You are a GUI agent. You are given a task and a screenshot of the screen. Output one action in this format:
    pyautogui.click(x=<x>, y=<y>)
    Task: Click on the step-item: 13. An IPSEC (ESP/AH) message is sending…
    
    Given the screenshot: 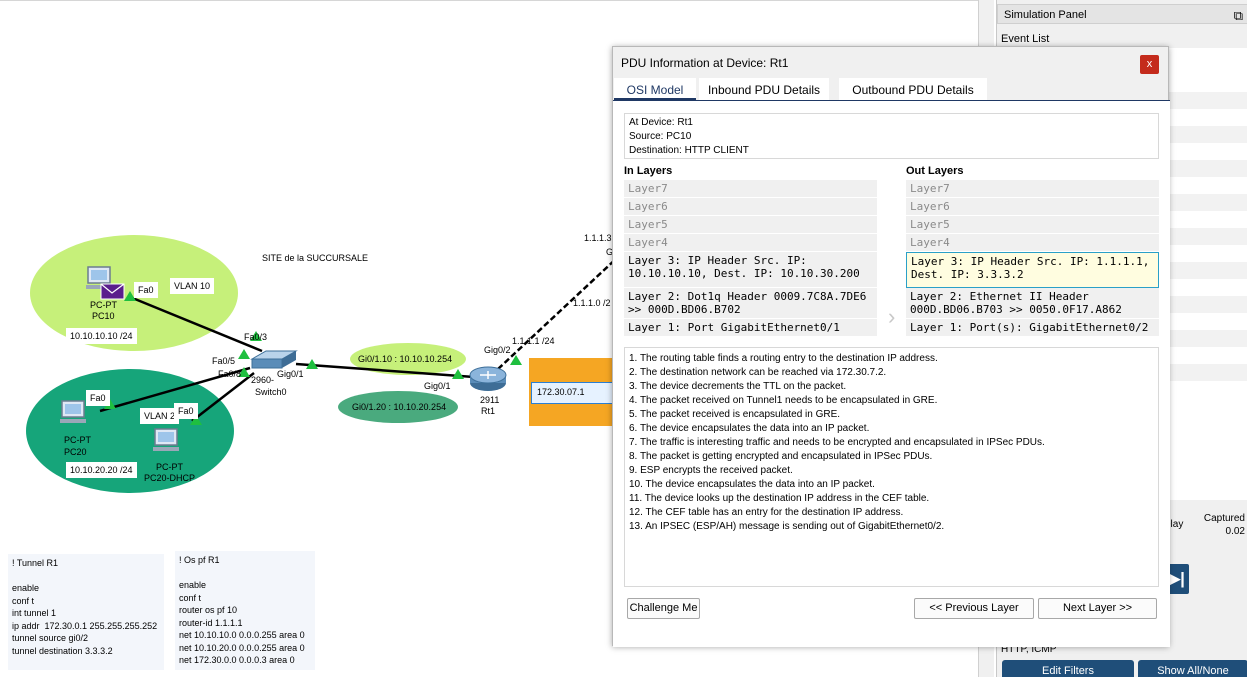 What is the action you would take?
    pyautogui.click(x=787, y=526)
    